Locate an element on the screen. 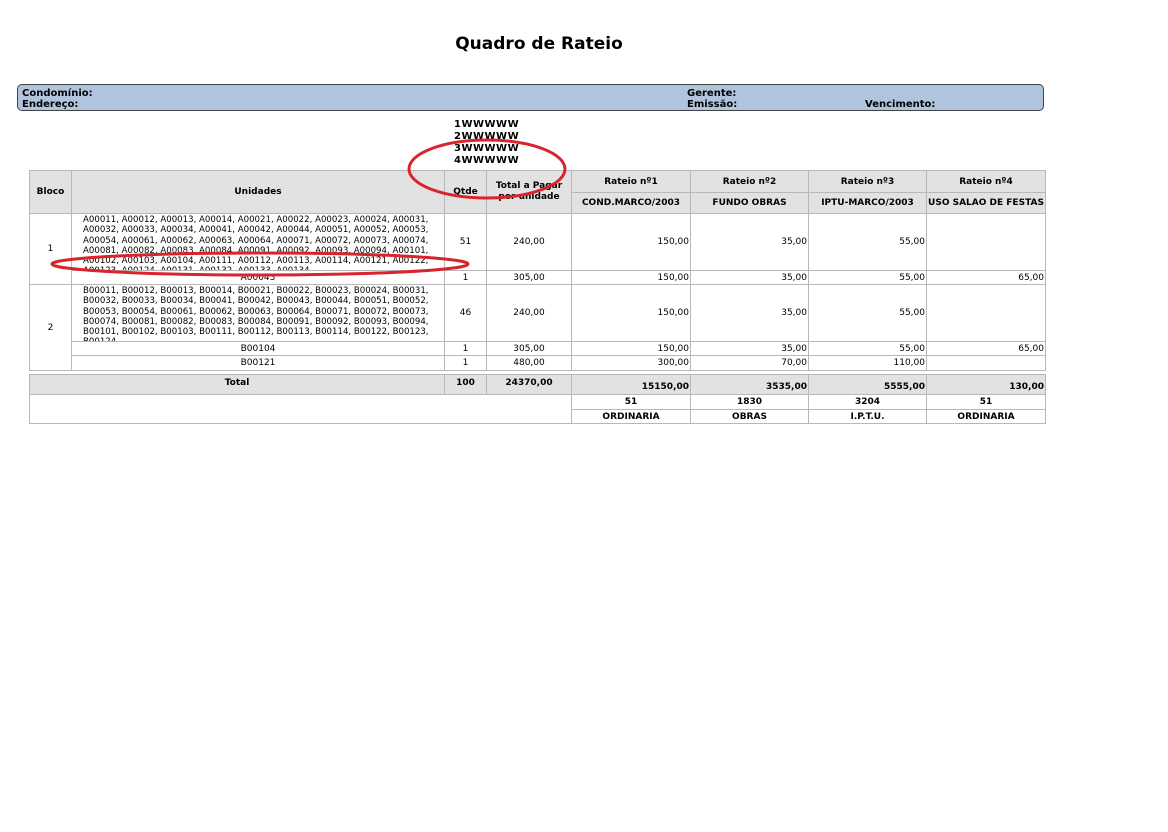 The width and height of the screenshot is (1168, 832). rateio-4-code: 51 is located at coordinates (986, 402).